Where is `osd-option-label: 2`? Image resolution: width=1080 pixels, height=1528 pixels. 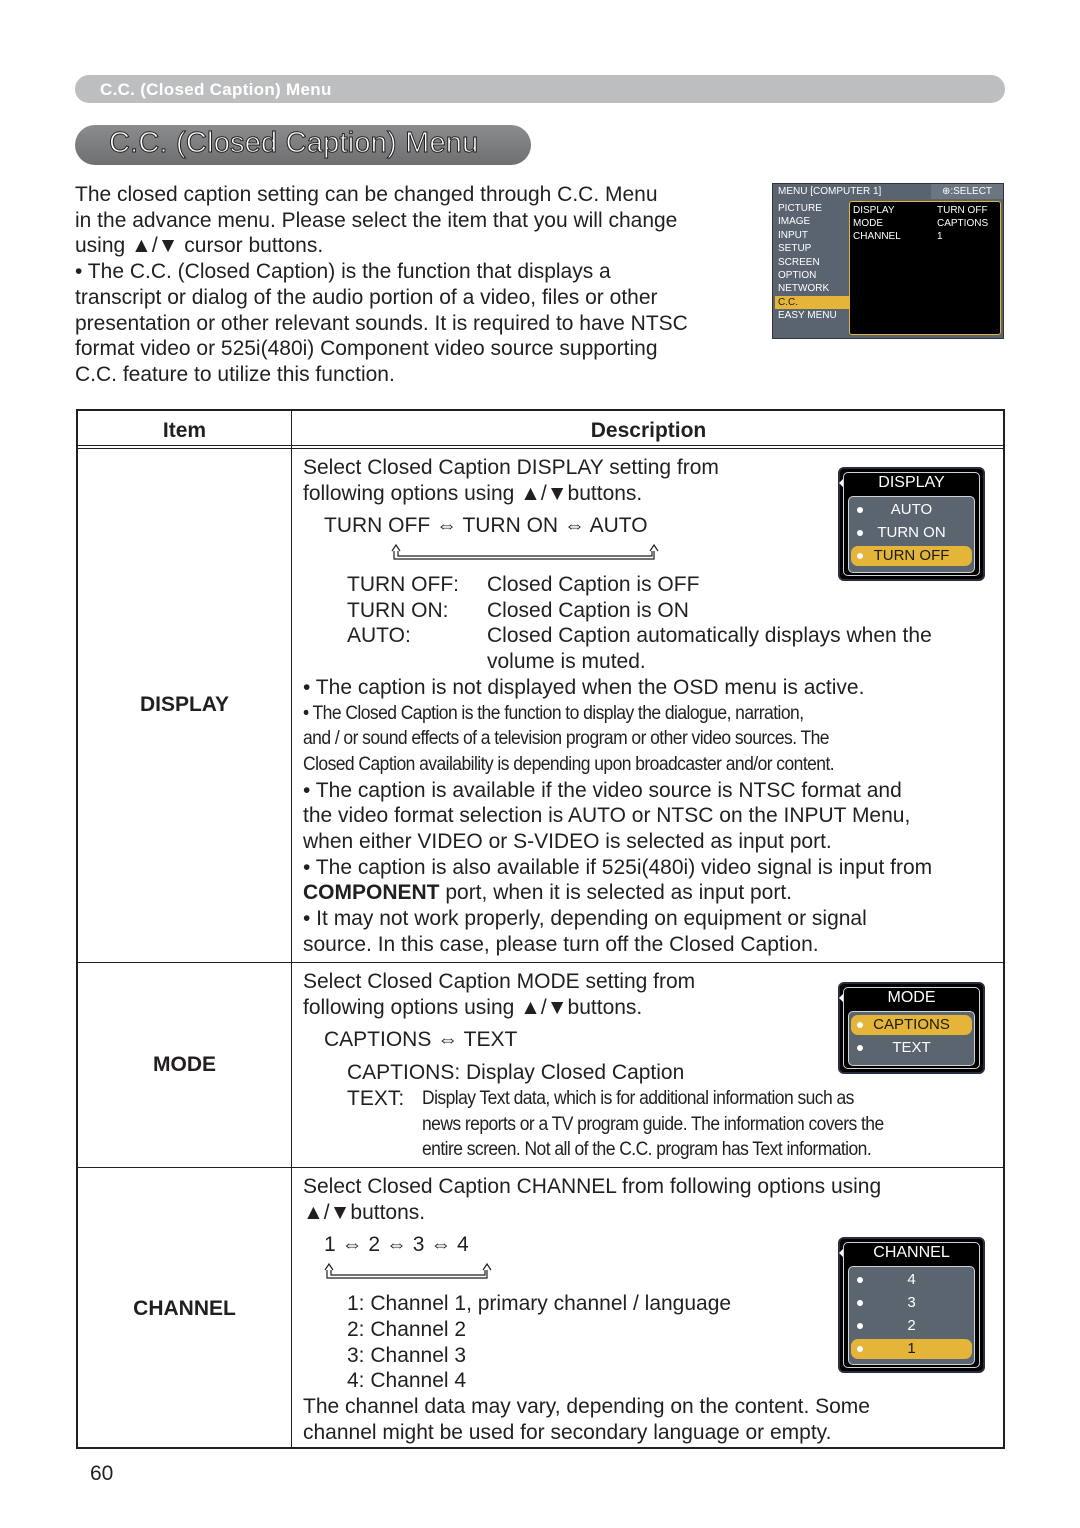
osd-option-label: 2 is located at coordinates (911, 1325).